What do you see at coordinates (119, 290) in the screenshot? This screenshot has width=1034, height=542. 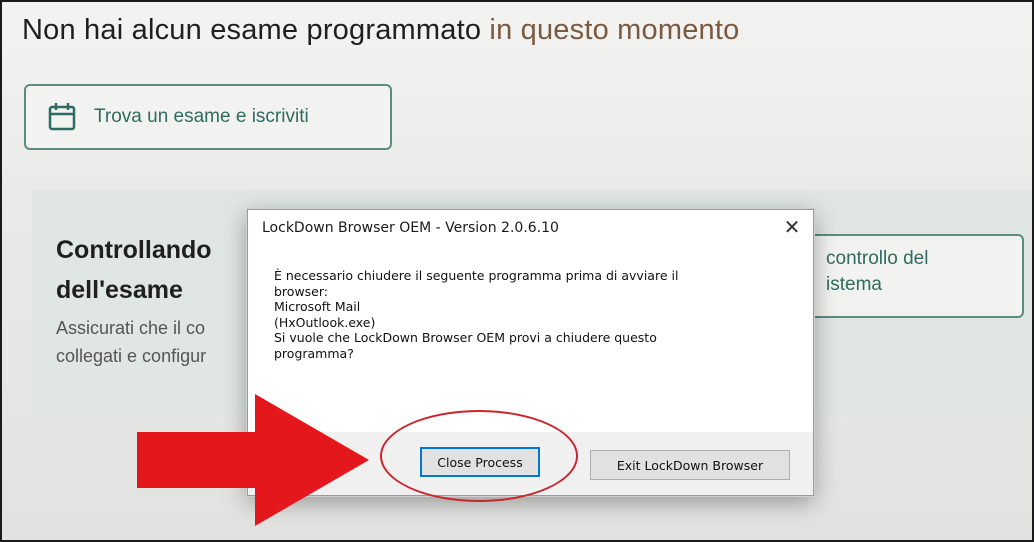 I see `system-check-heading-line2: dell'esame` at bounding box center [119, 290].